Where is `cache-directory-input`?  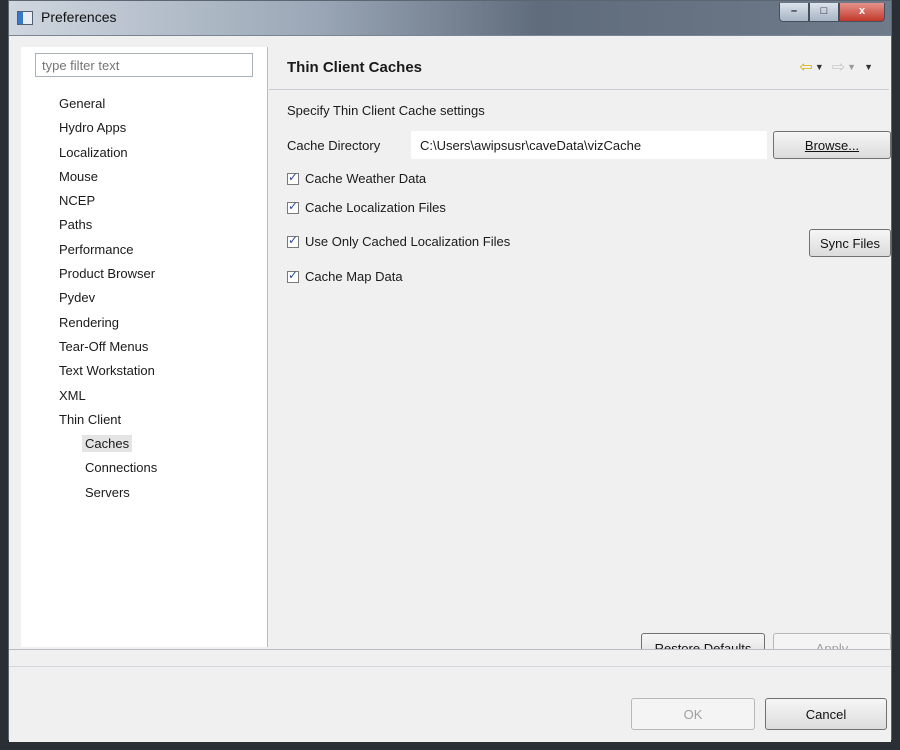
cache-directory-input is located at coordinates (589, 145).